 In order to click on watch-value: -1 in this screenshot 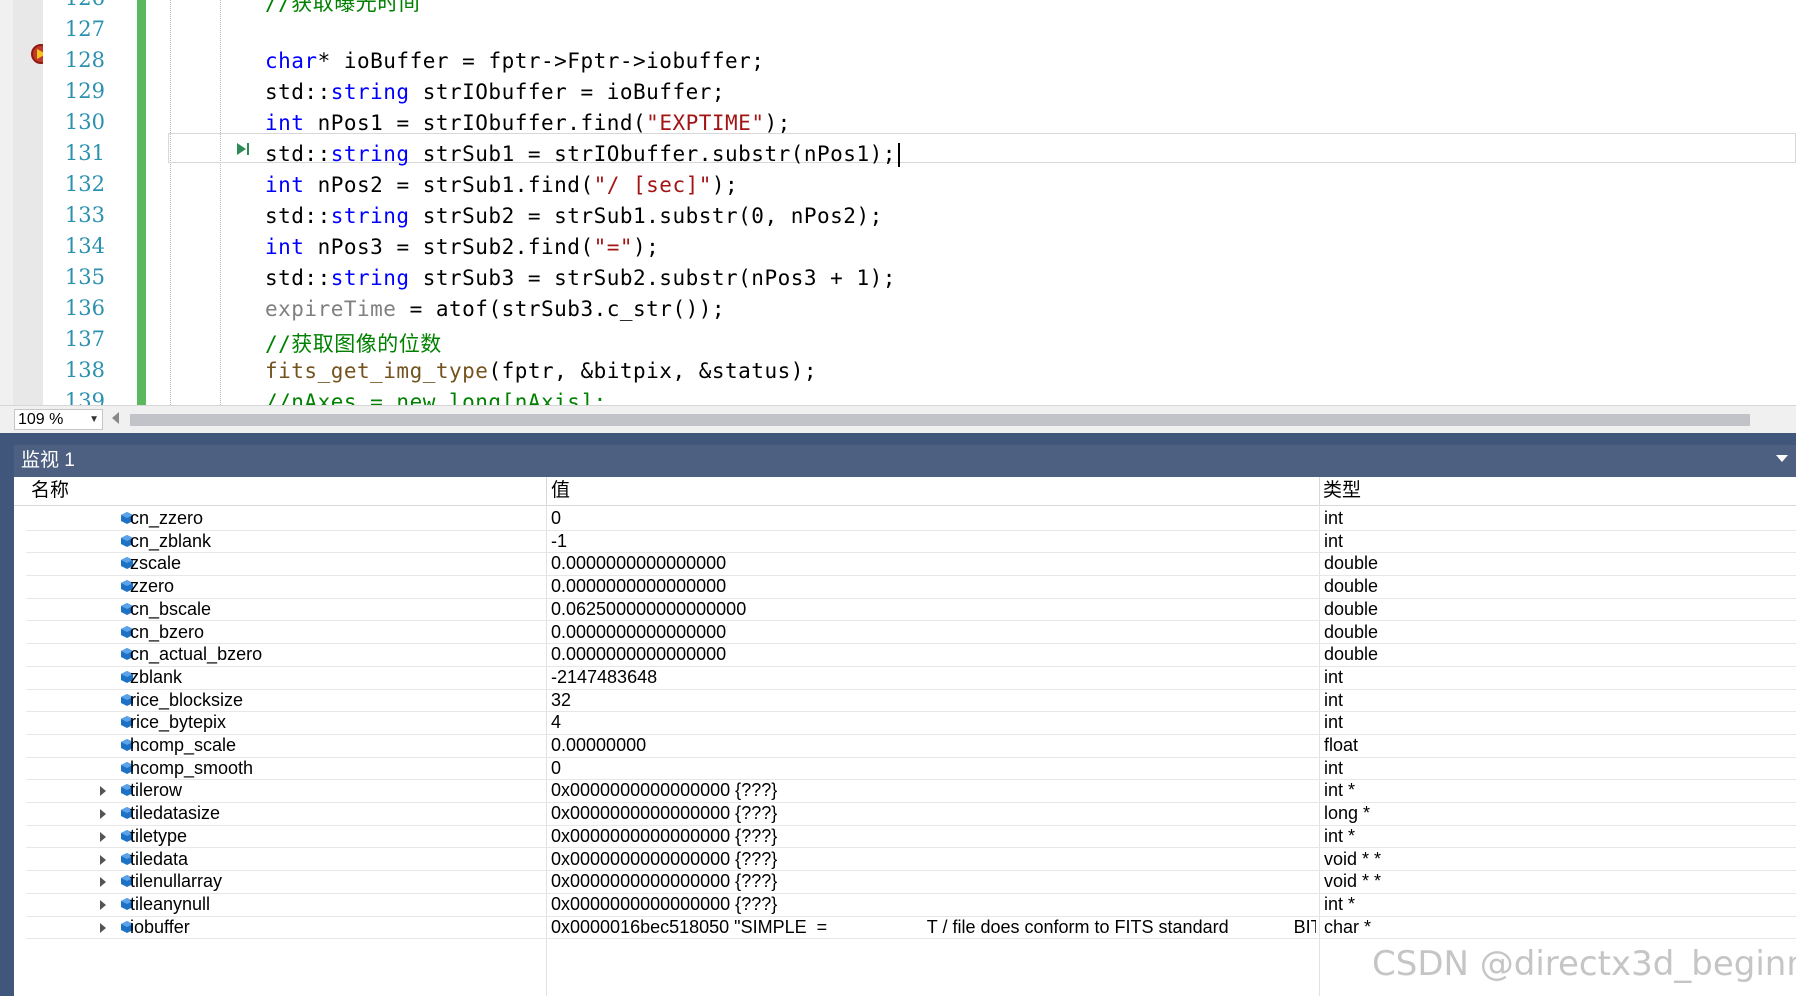, I will do `click(933, 541)`.